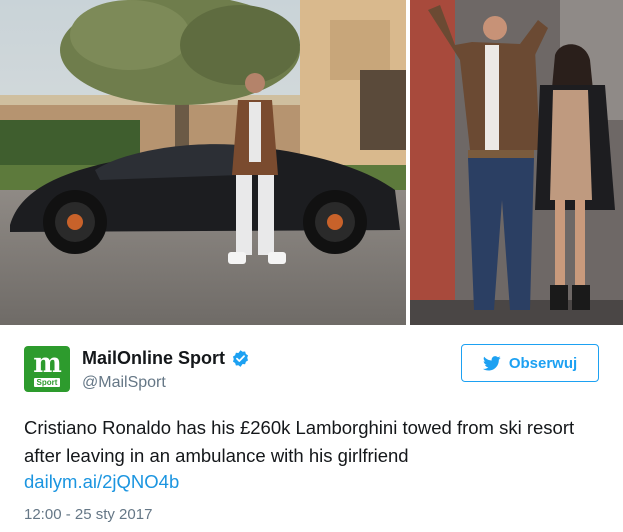 This screenshot has height=532, width=623. I want to click on account-name-text: MailOnline Sport, so click(154, 358).